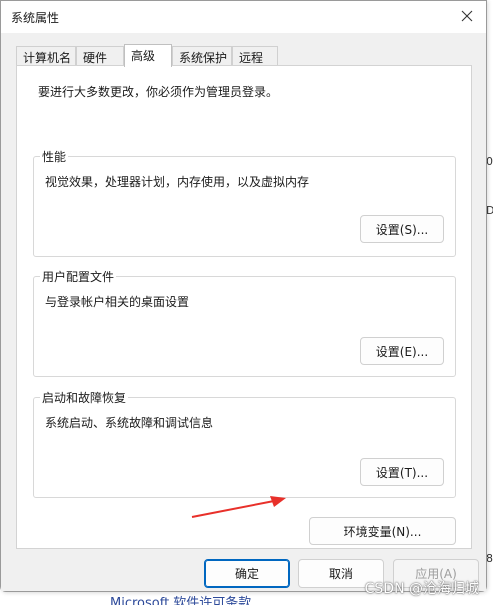 The height and width of the screenshot is (605, 493). What do you see at coordinates (148, 55) in the screenshot?
I see `tab-advanced: 高级` at bounding box center [148, 55].